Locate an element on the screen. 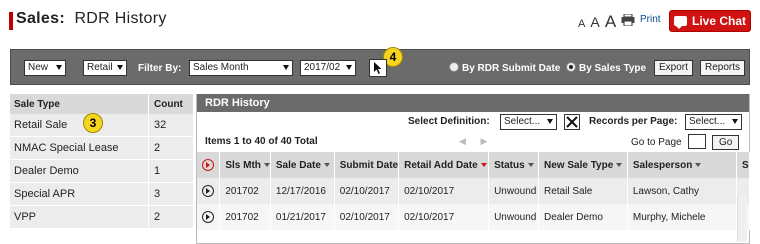 This screenshot has height=244, width=760. sale-category-select: Retail is located at coordinates (105, 68).